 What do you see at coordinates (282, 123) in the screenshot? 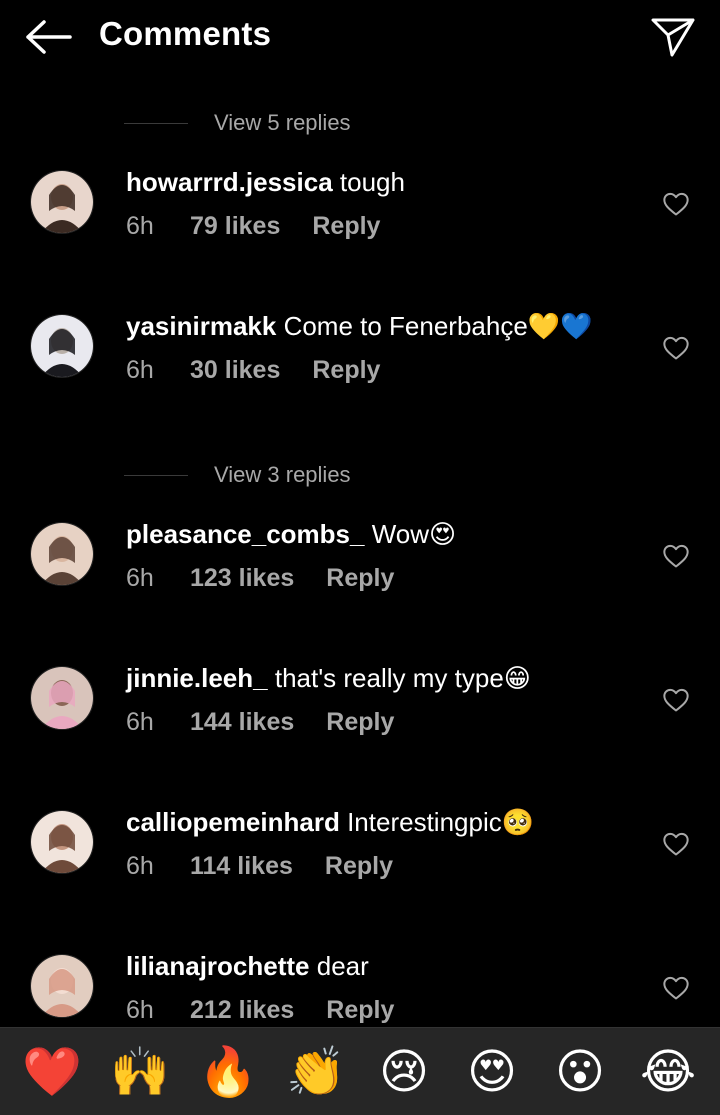
I see `view-replies-link: View 5 replies` at bounding box center [282, 123].